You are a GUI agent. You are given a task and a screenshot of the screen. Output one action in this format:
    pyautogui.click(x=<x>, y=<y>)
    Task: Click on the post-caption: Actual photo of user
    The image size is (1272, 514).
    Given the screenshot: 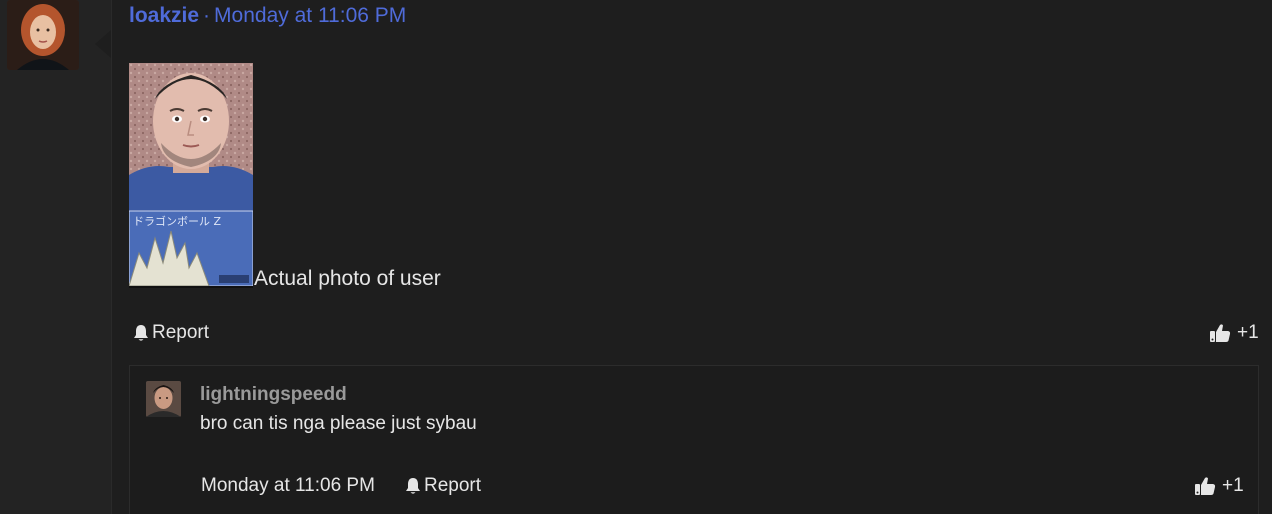 What is the action you would take?
    pyautogui.click(x=347, y=278)
    